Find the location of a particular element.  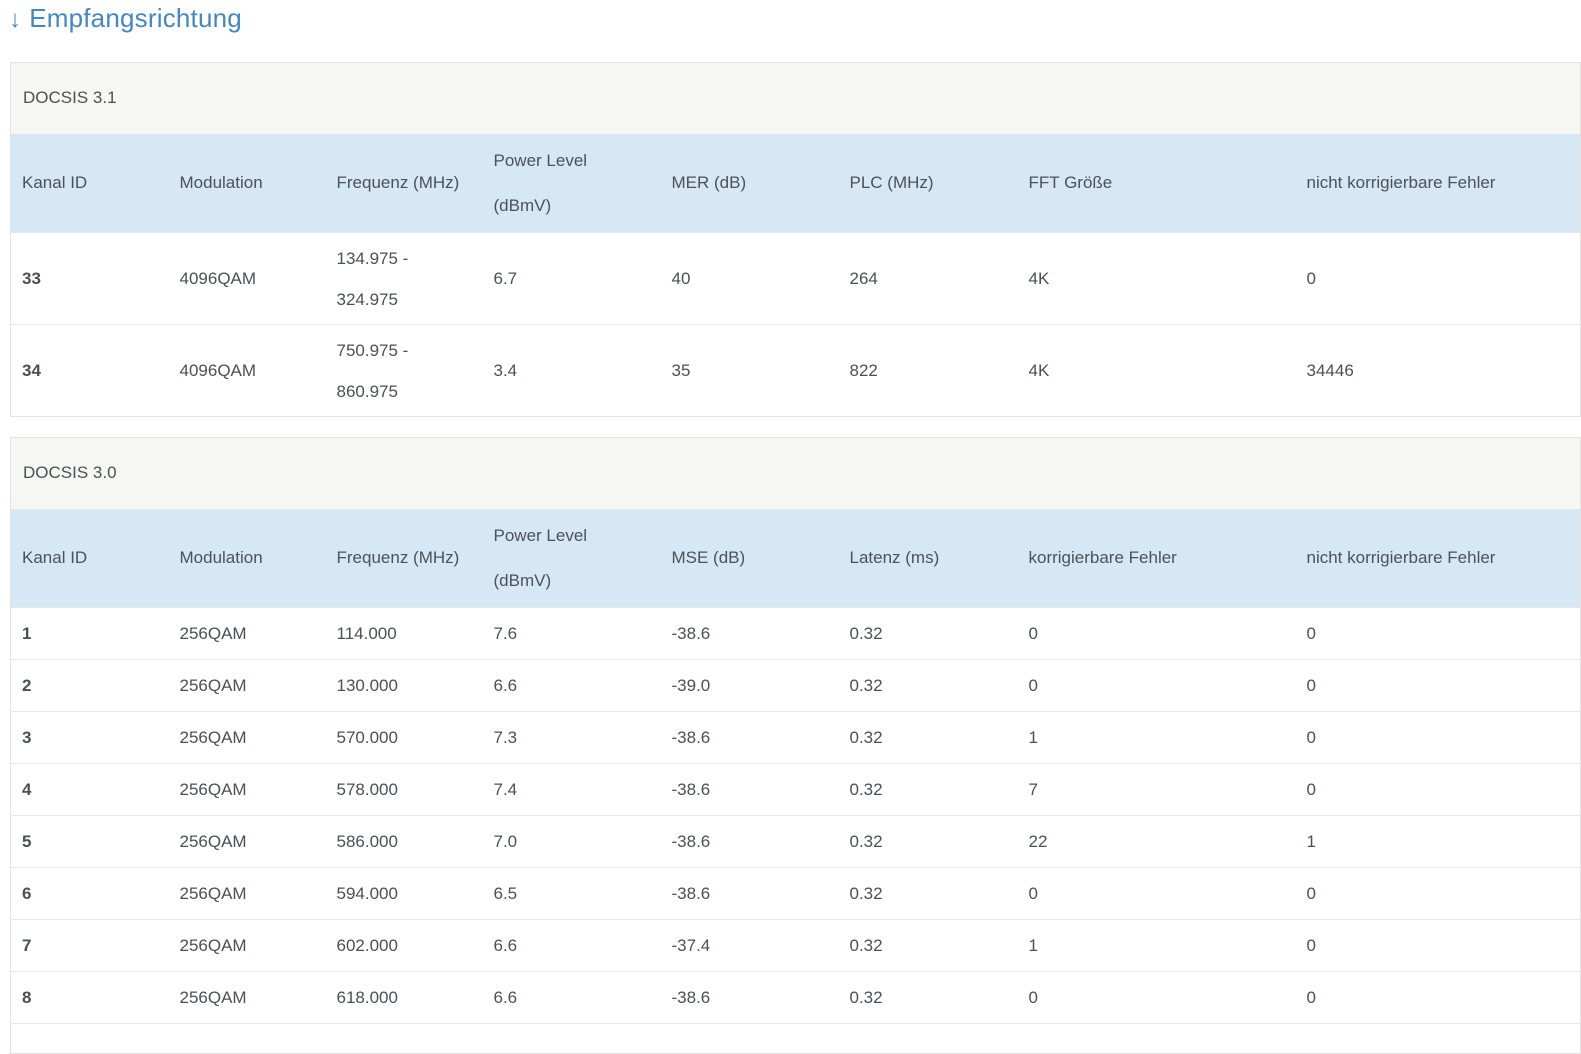

col-latenz: Latenz (ms) is located at coordinates (928, 558).